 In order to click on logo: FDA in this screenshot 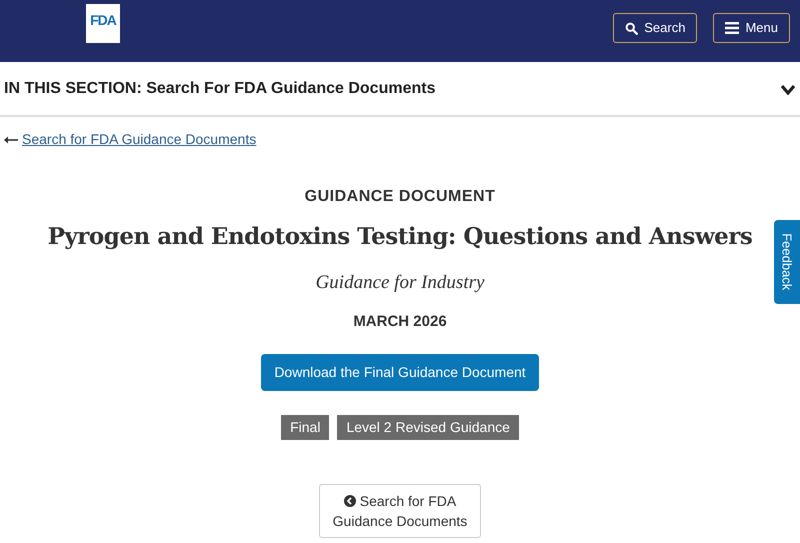, I will do `click(103, 23)`.